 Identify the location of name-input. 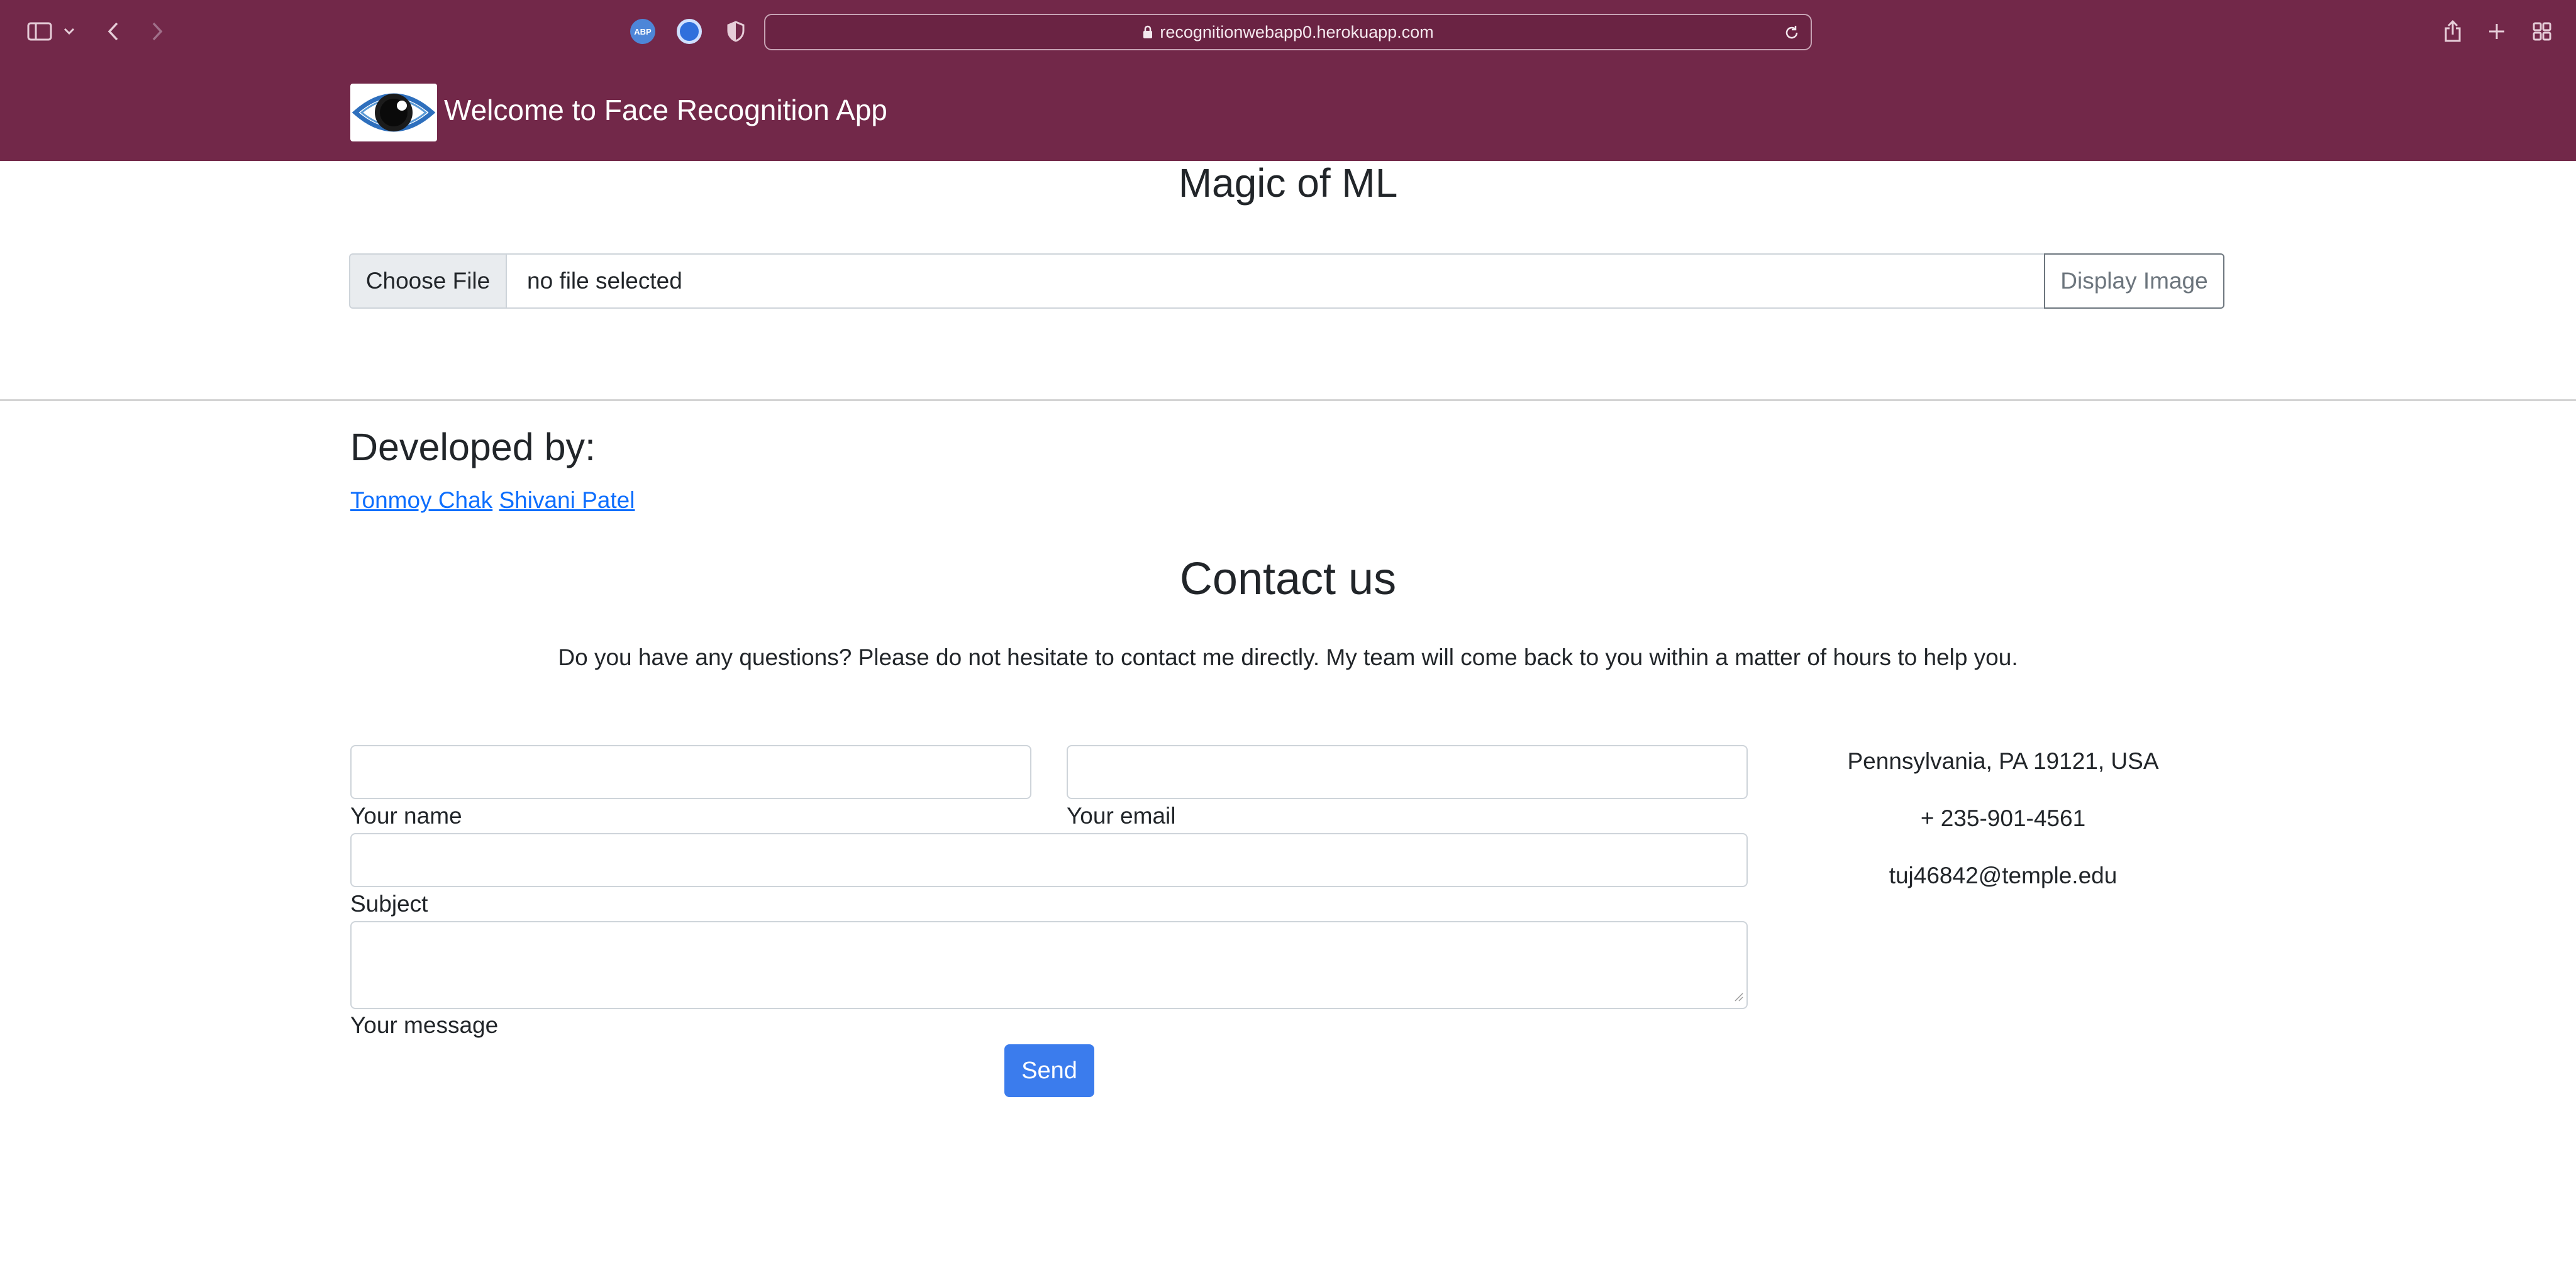
(690, 772).